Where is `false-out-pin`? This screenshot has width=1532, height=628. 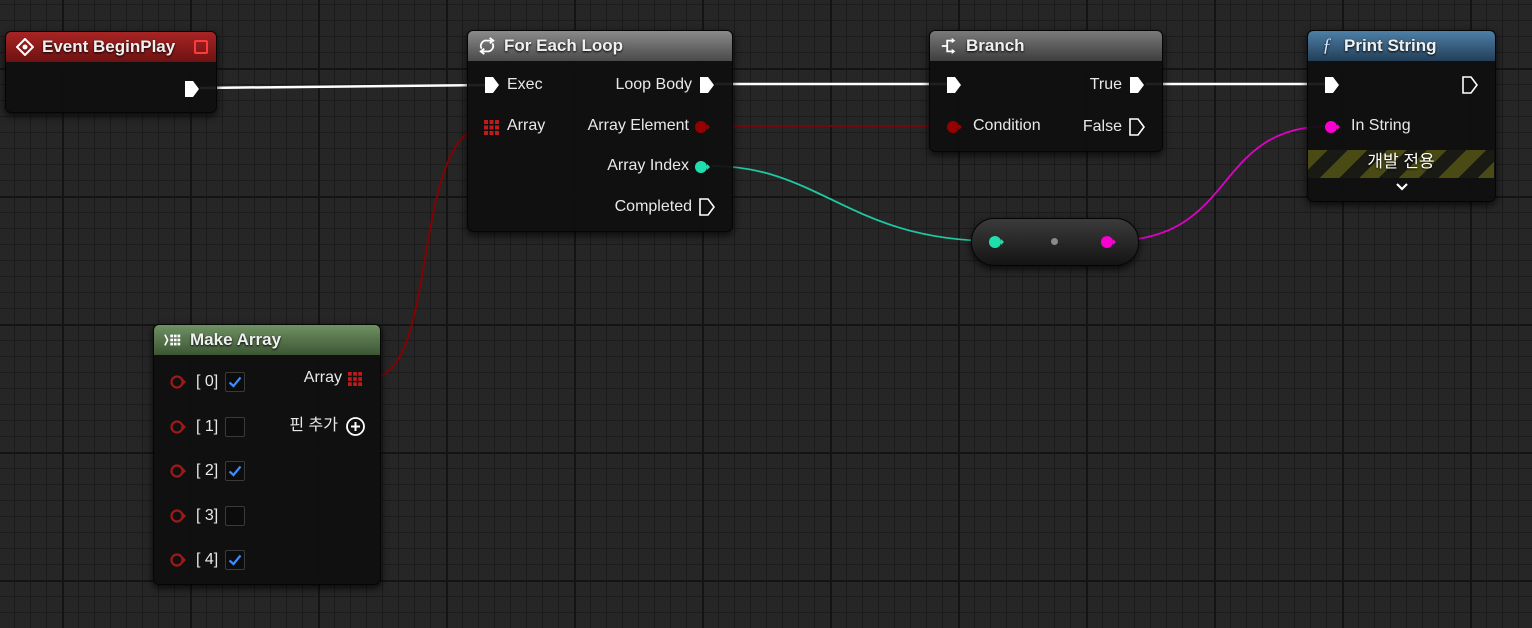 false-out-pin is located at coordinates (1137, 127).